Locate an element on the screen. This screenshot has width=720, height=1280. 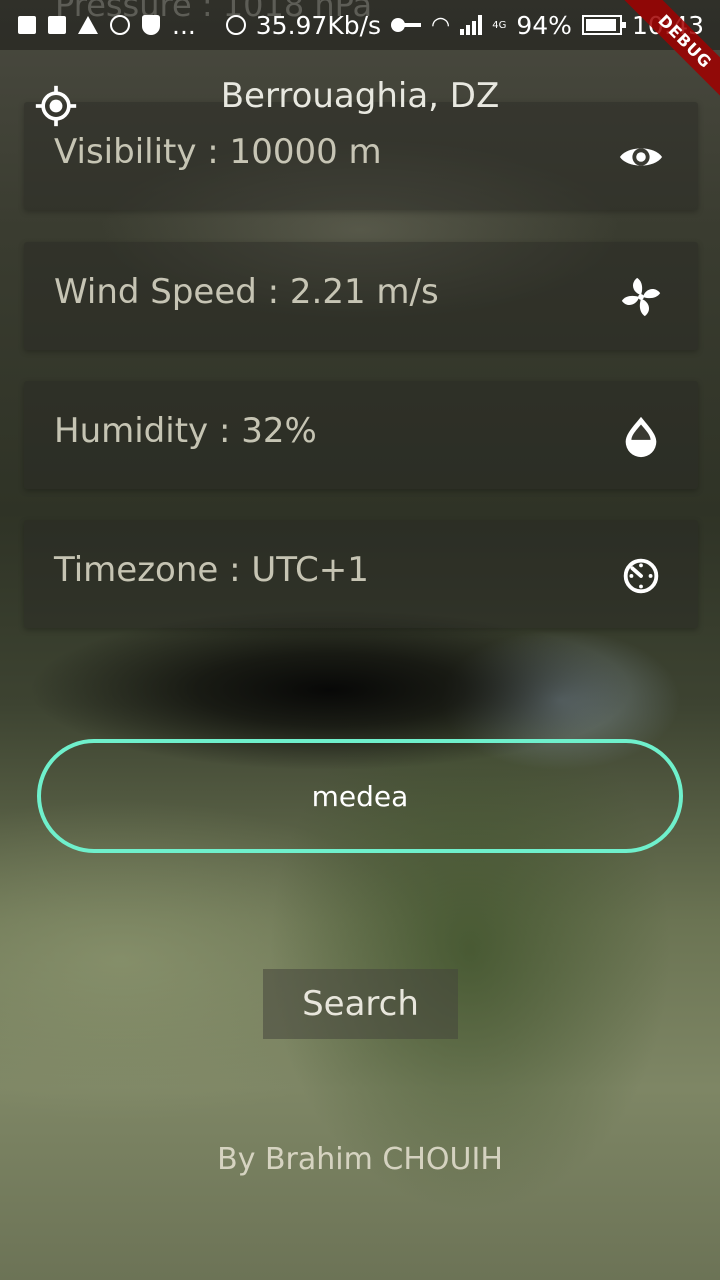
city-search-input is located at coordinates (360, 796).